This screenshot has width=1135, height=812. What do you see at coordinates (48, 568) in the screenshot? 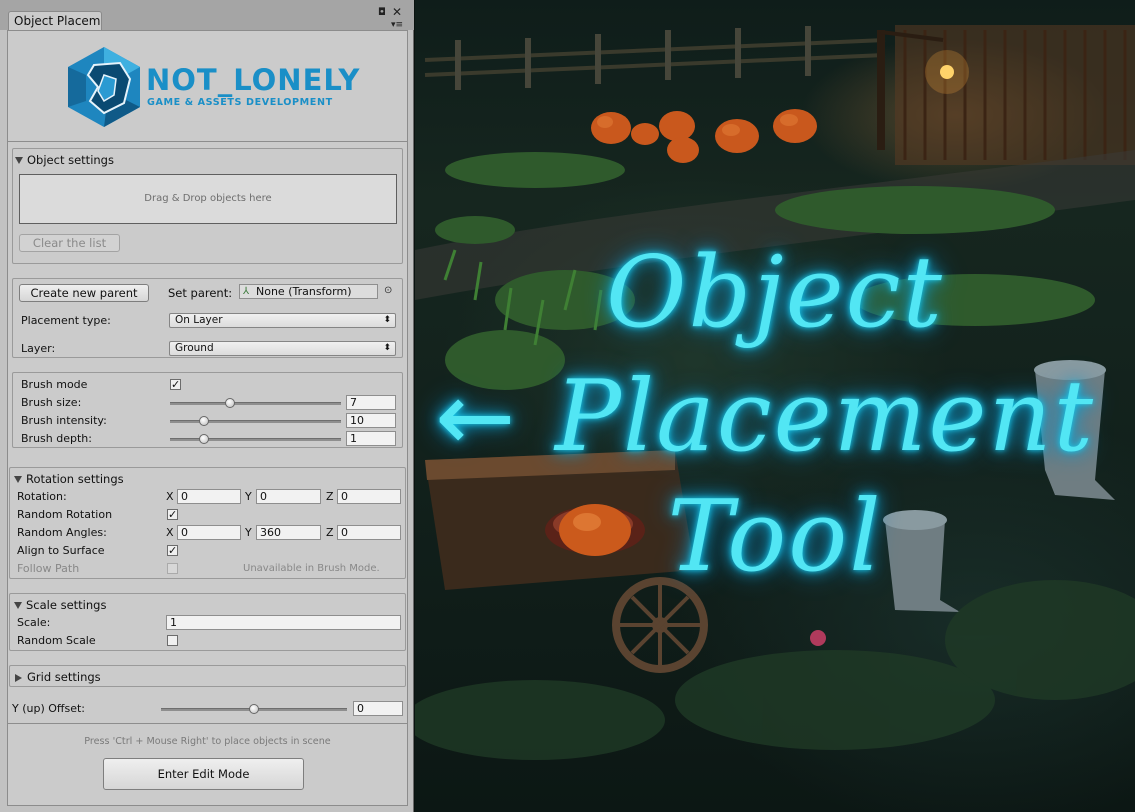
I see `follow-path-label: Follow Path` at bounding box center [48, 568].